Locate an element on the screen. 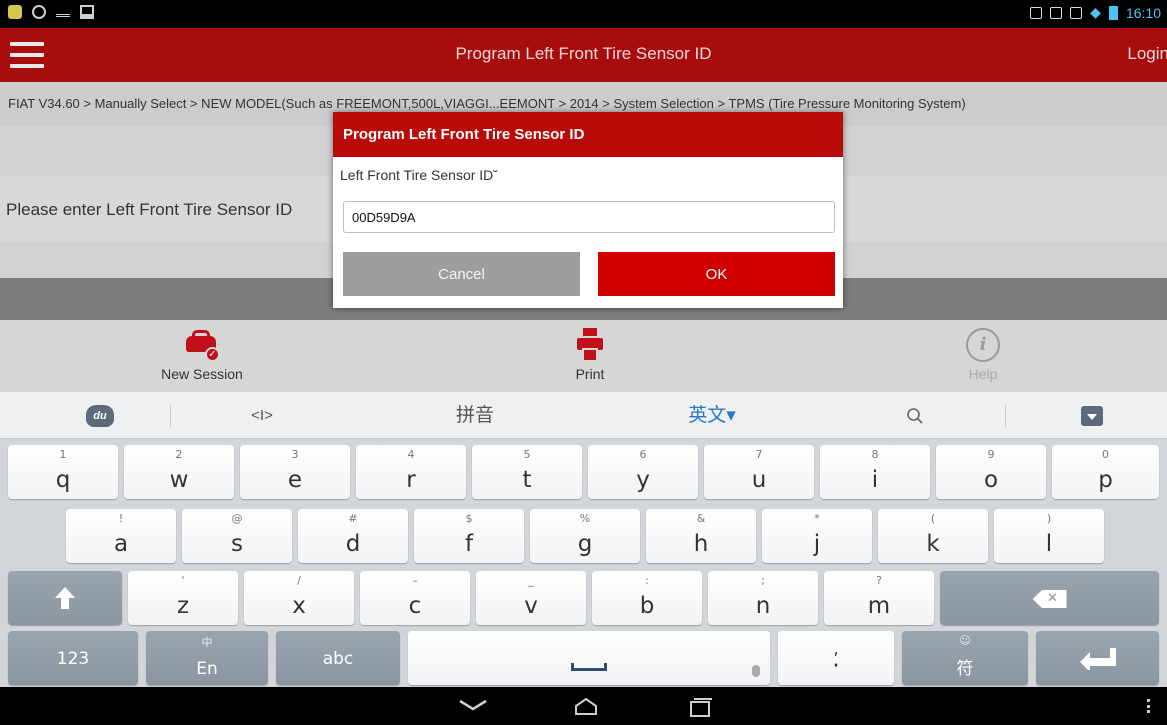  key-r: 4r is located at coordinates (411, 472).